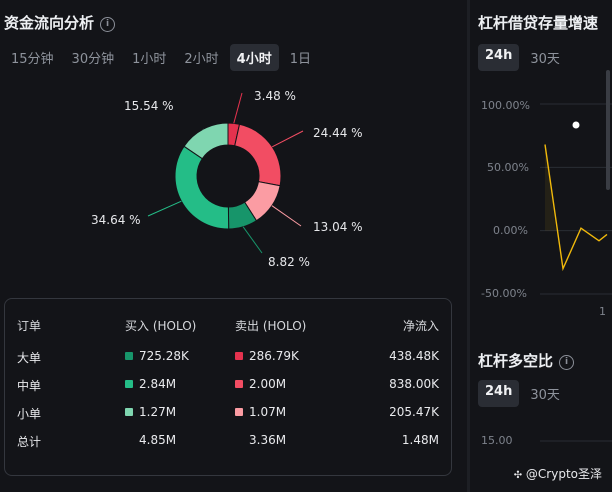  What do you see at coordinates (228, 415) in the screenshot?
I see `table-row: 小单 1.27M 1.07M 205.47K` at bounding box center [228, 415].